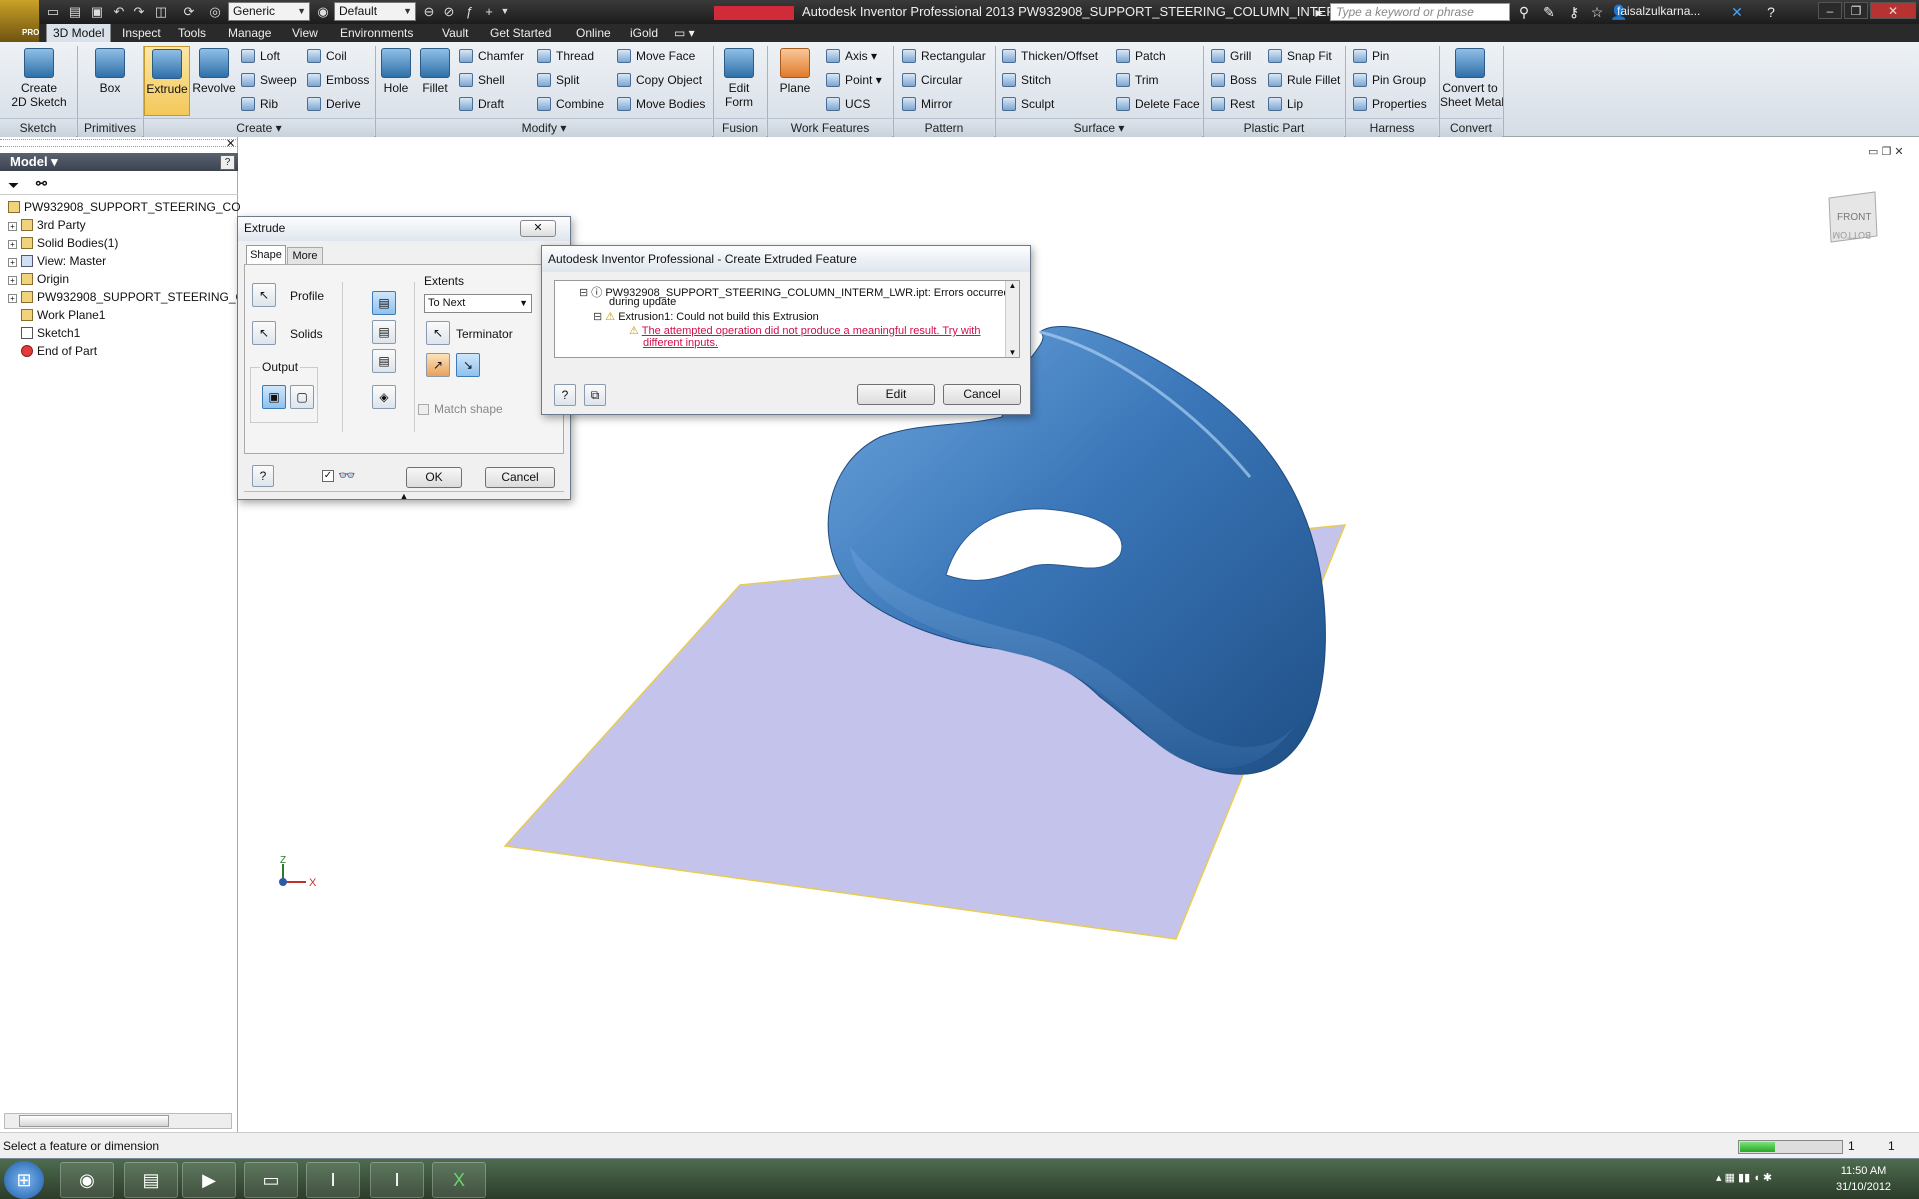  I want to click on box-button: Box, so click(110, 81).